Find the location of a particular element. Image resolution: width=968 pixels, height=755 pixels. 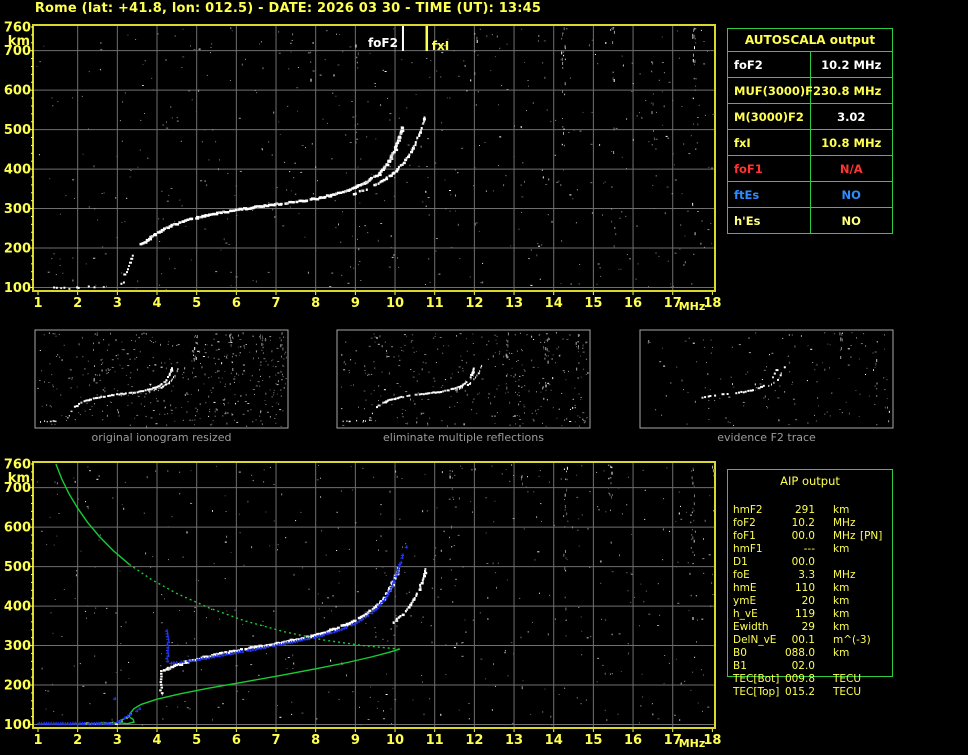

processing-panels is located at coordinates (464, 379).